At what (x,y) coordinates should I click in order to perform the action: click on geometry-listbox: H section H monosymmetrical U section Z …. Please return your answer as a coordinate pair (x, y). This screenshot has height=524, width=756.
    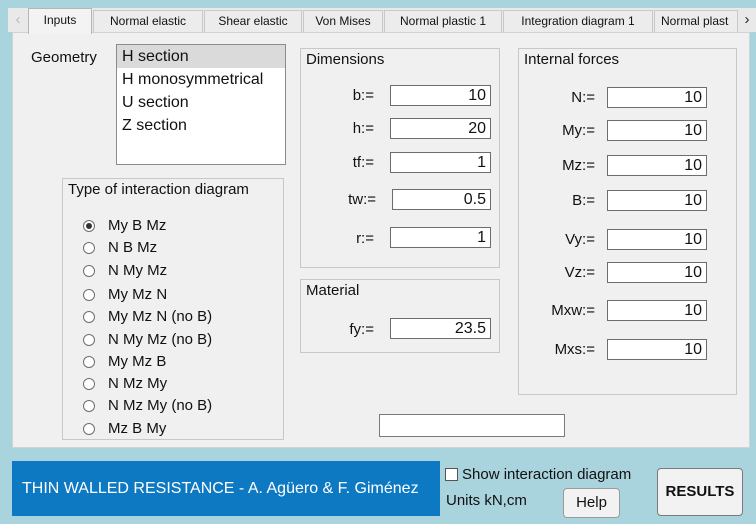
    Looking at the image, I should click on (201, 104).